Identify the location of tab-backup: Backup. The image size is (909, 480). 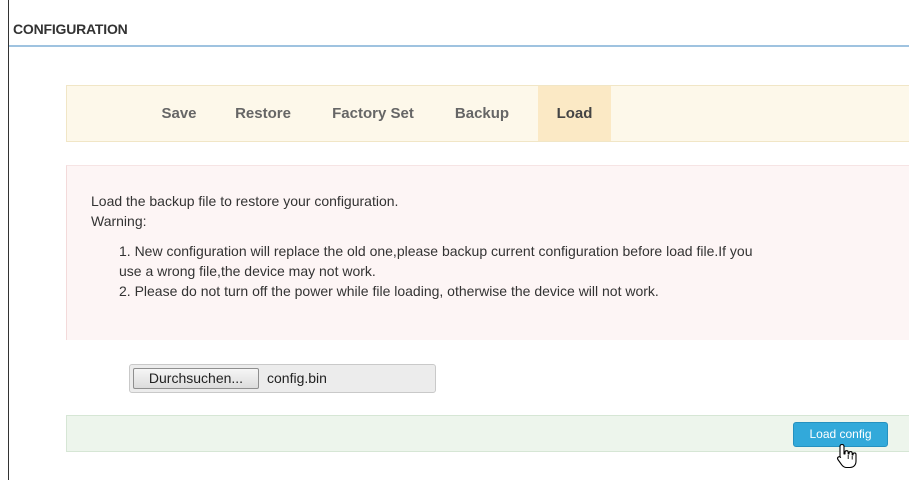
(482, 113).